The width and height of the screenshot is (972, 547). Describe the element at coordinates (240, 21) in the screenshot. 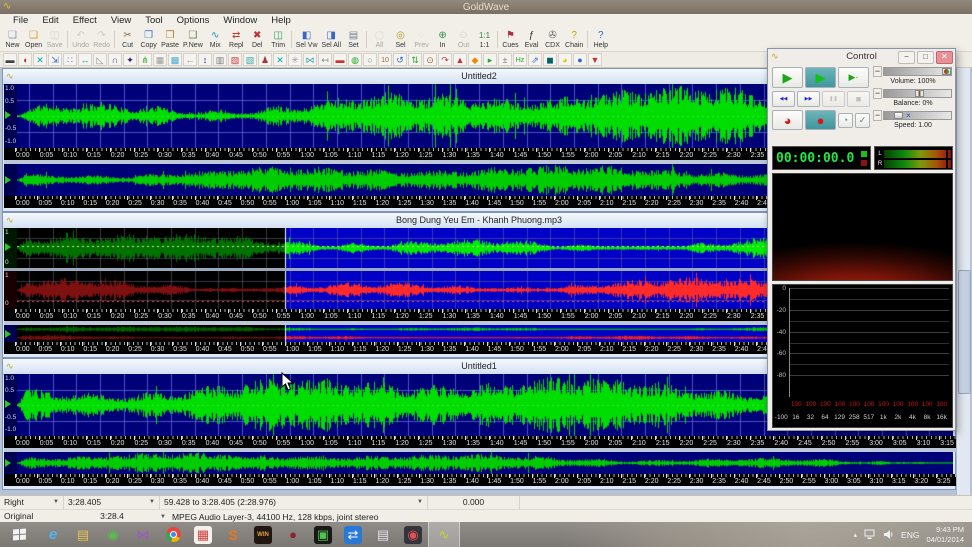

I see `menu-item-window: Window` at that location.